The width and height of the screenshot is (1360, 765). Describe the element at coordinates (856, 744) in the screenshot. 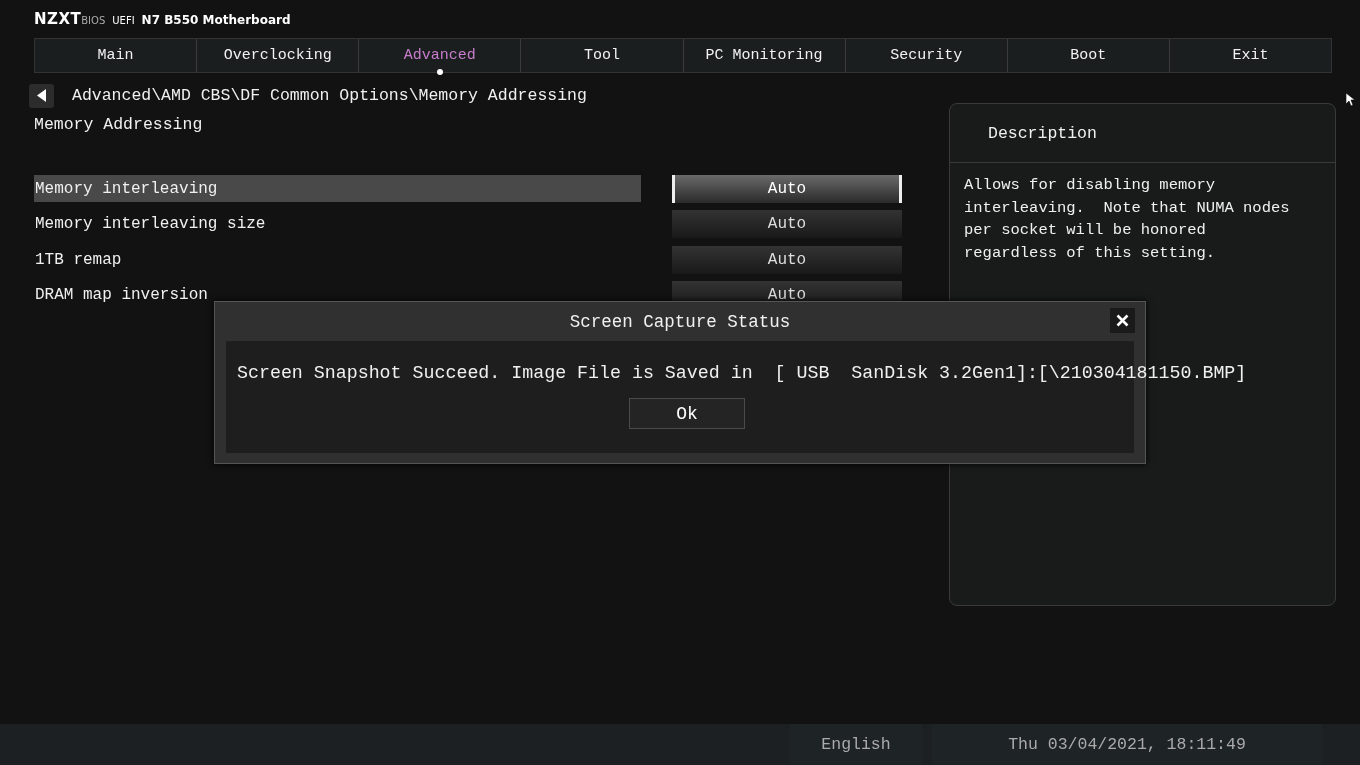

I see `language-selector: English` at that location.